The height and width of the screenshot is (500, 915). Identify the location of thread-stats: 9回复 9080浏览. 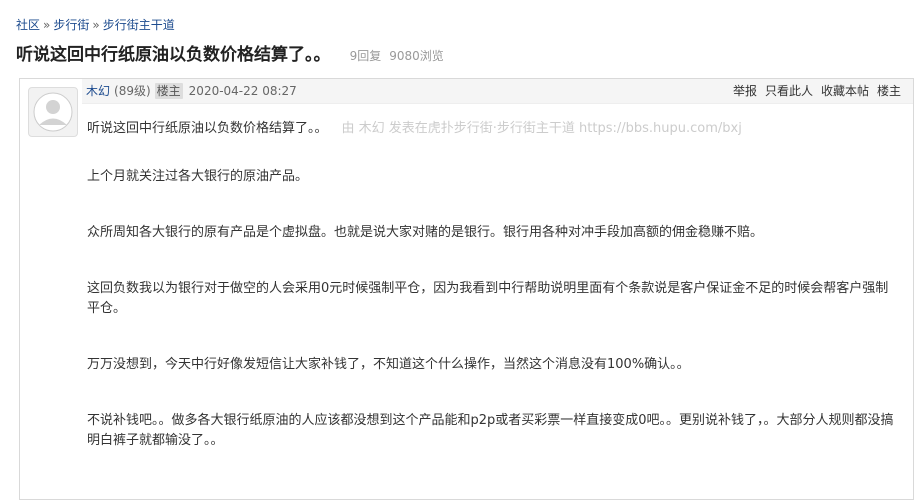
(397, 56).